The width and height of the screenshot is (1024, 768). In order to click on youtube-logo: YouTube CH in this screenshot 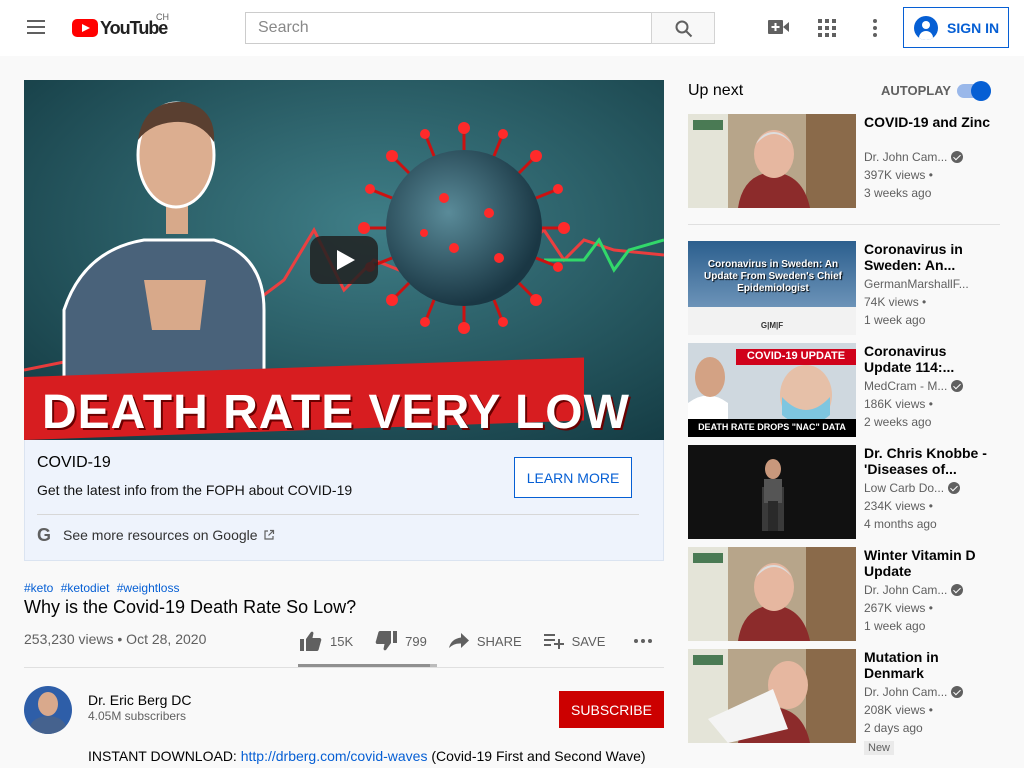, I will do `click(120, 26)`.